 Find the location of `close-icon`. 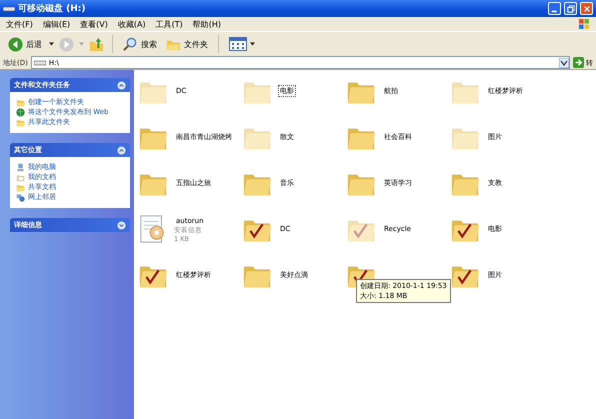

close-icon is located at coordinates (586, 8).